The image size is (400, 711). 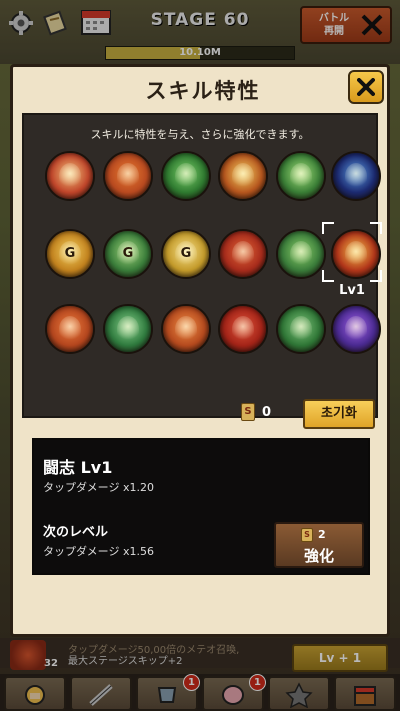 I want to click on skill-15-icon, so click(x=186, y=329).